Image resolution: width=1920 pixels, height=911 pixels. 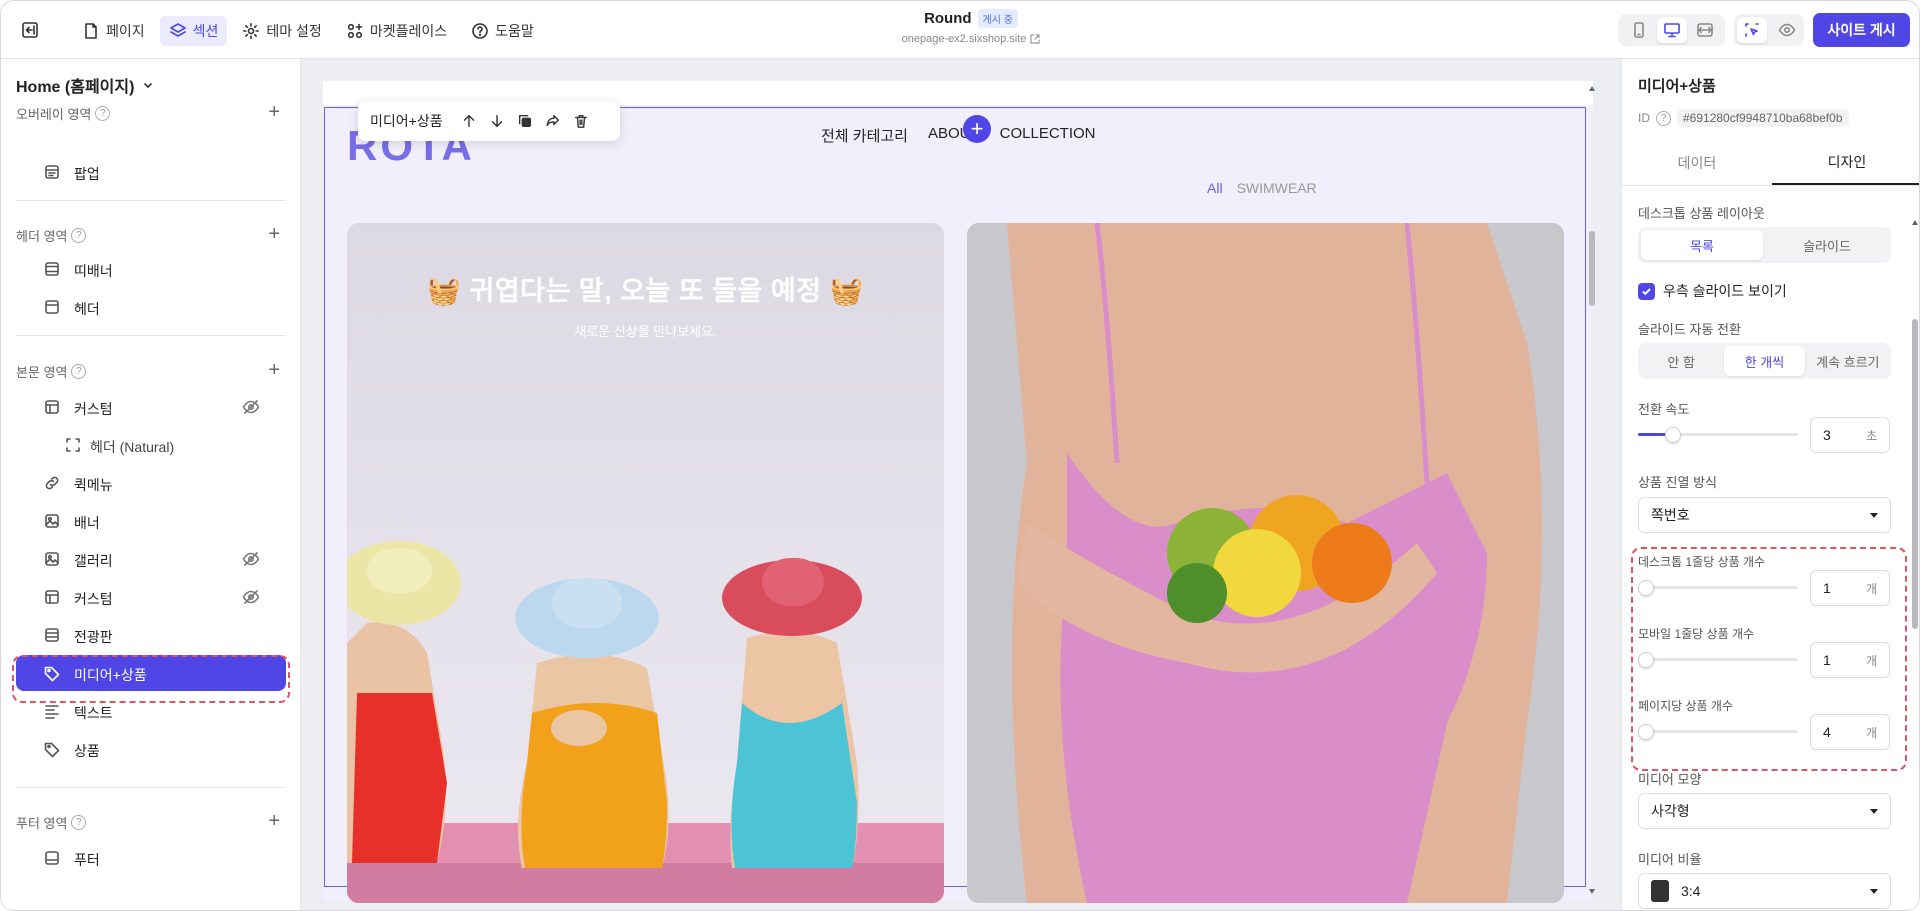 I want to click on arrangement-value: 쪽번호, so click(x=1670, y=515).